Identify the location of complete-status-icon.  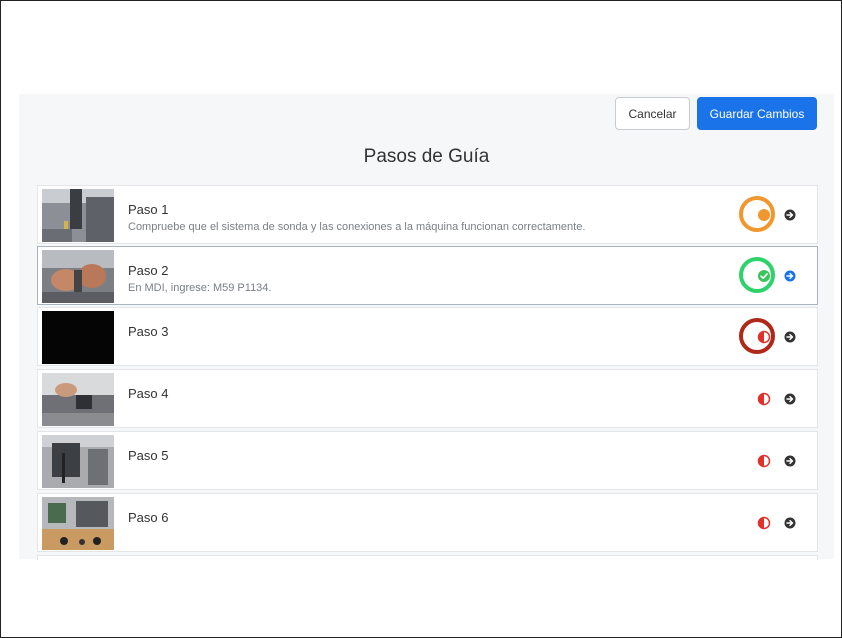
(764, 276).